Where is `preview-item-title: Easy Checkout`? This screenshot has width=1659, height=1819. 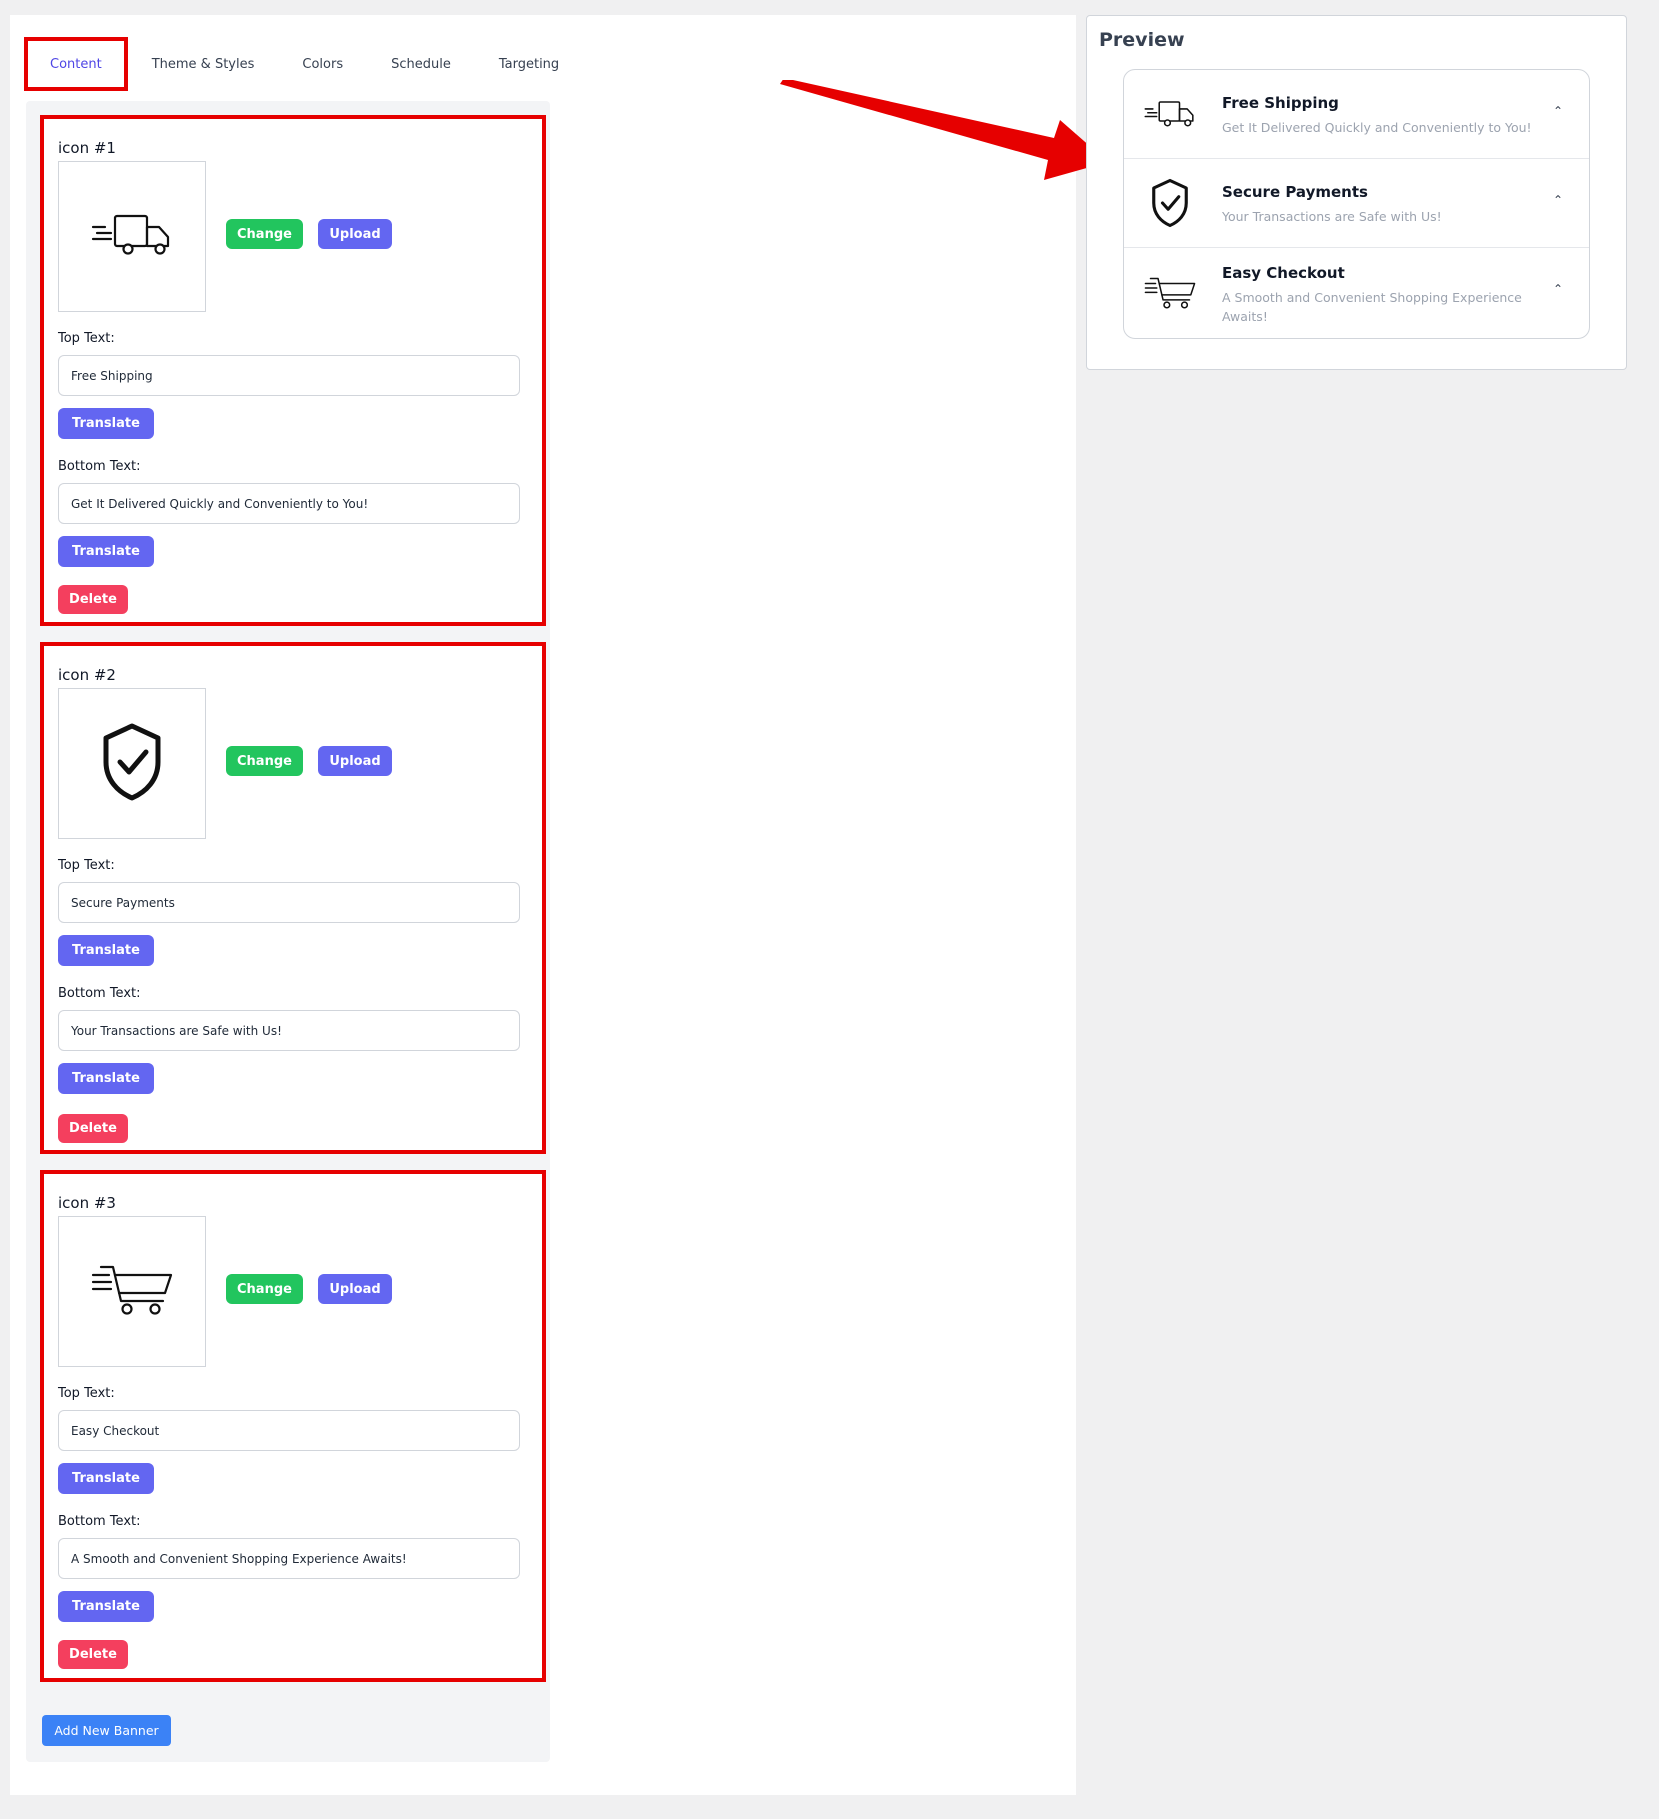
preview-item-title: Easy Checkout is located at coordinates (1283, 273).